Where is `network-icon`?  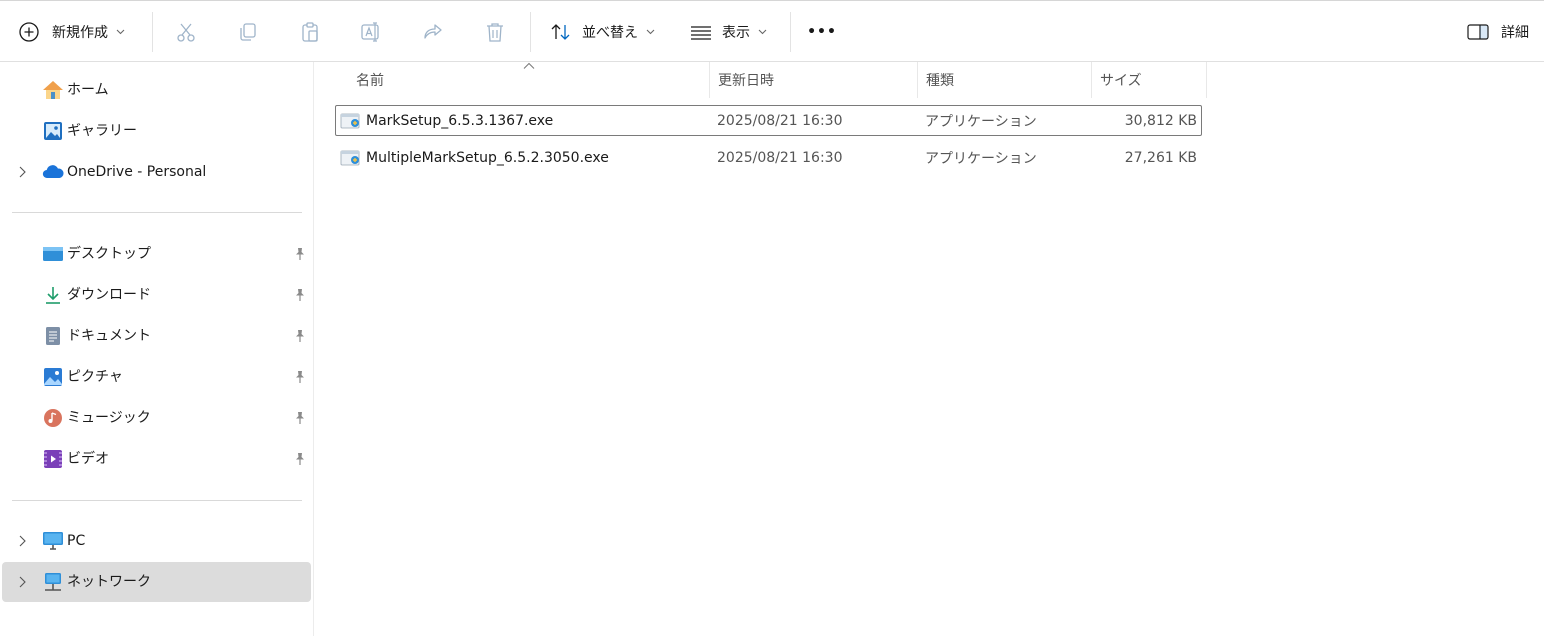 network-icon is located at coordinates (53, 582).